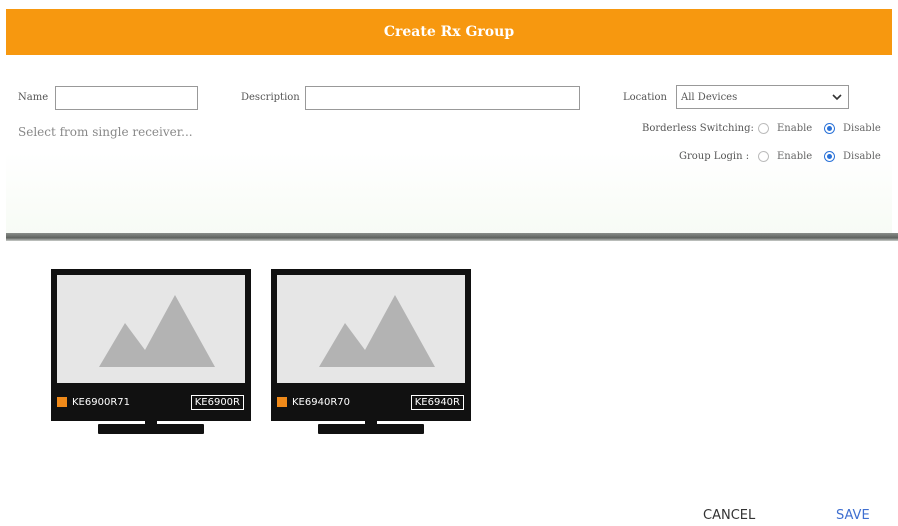 This screenshot has width=898, height=526. I want to click on cancel-button: CANCEL, so click(729, 515).